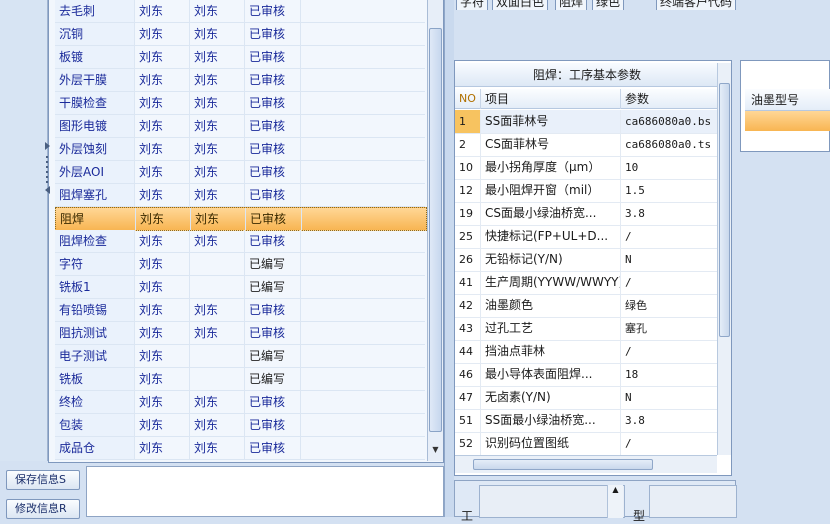 This screenshot has height=524, width=830. Describe the element at coordinates (240, 11) in the screenshot. I see `process-row: 去毛刺 刘东 刘东 已审核` at that location.